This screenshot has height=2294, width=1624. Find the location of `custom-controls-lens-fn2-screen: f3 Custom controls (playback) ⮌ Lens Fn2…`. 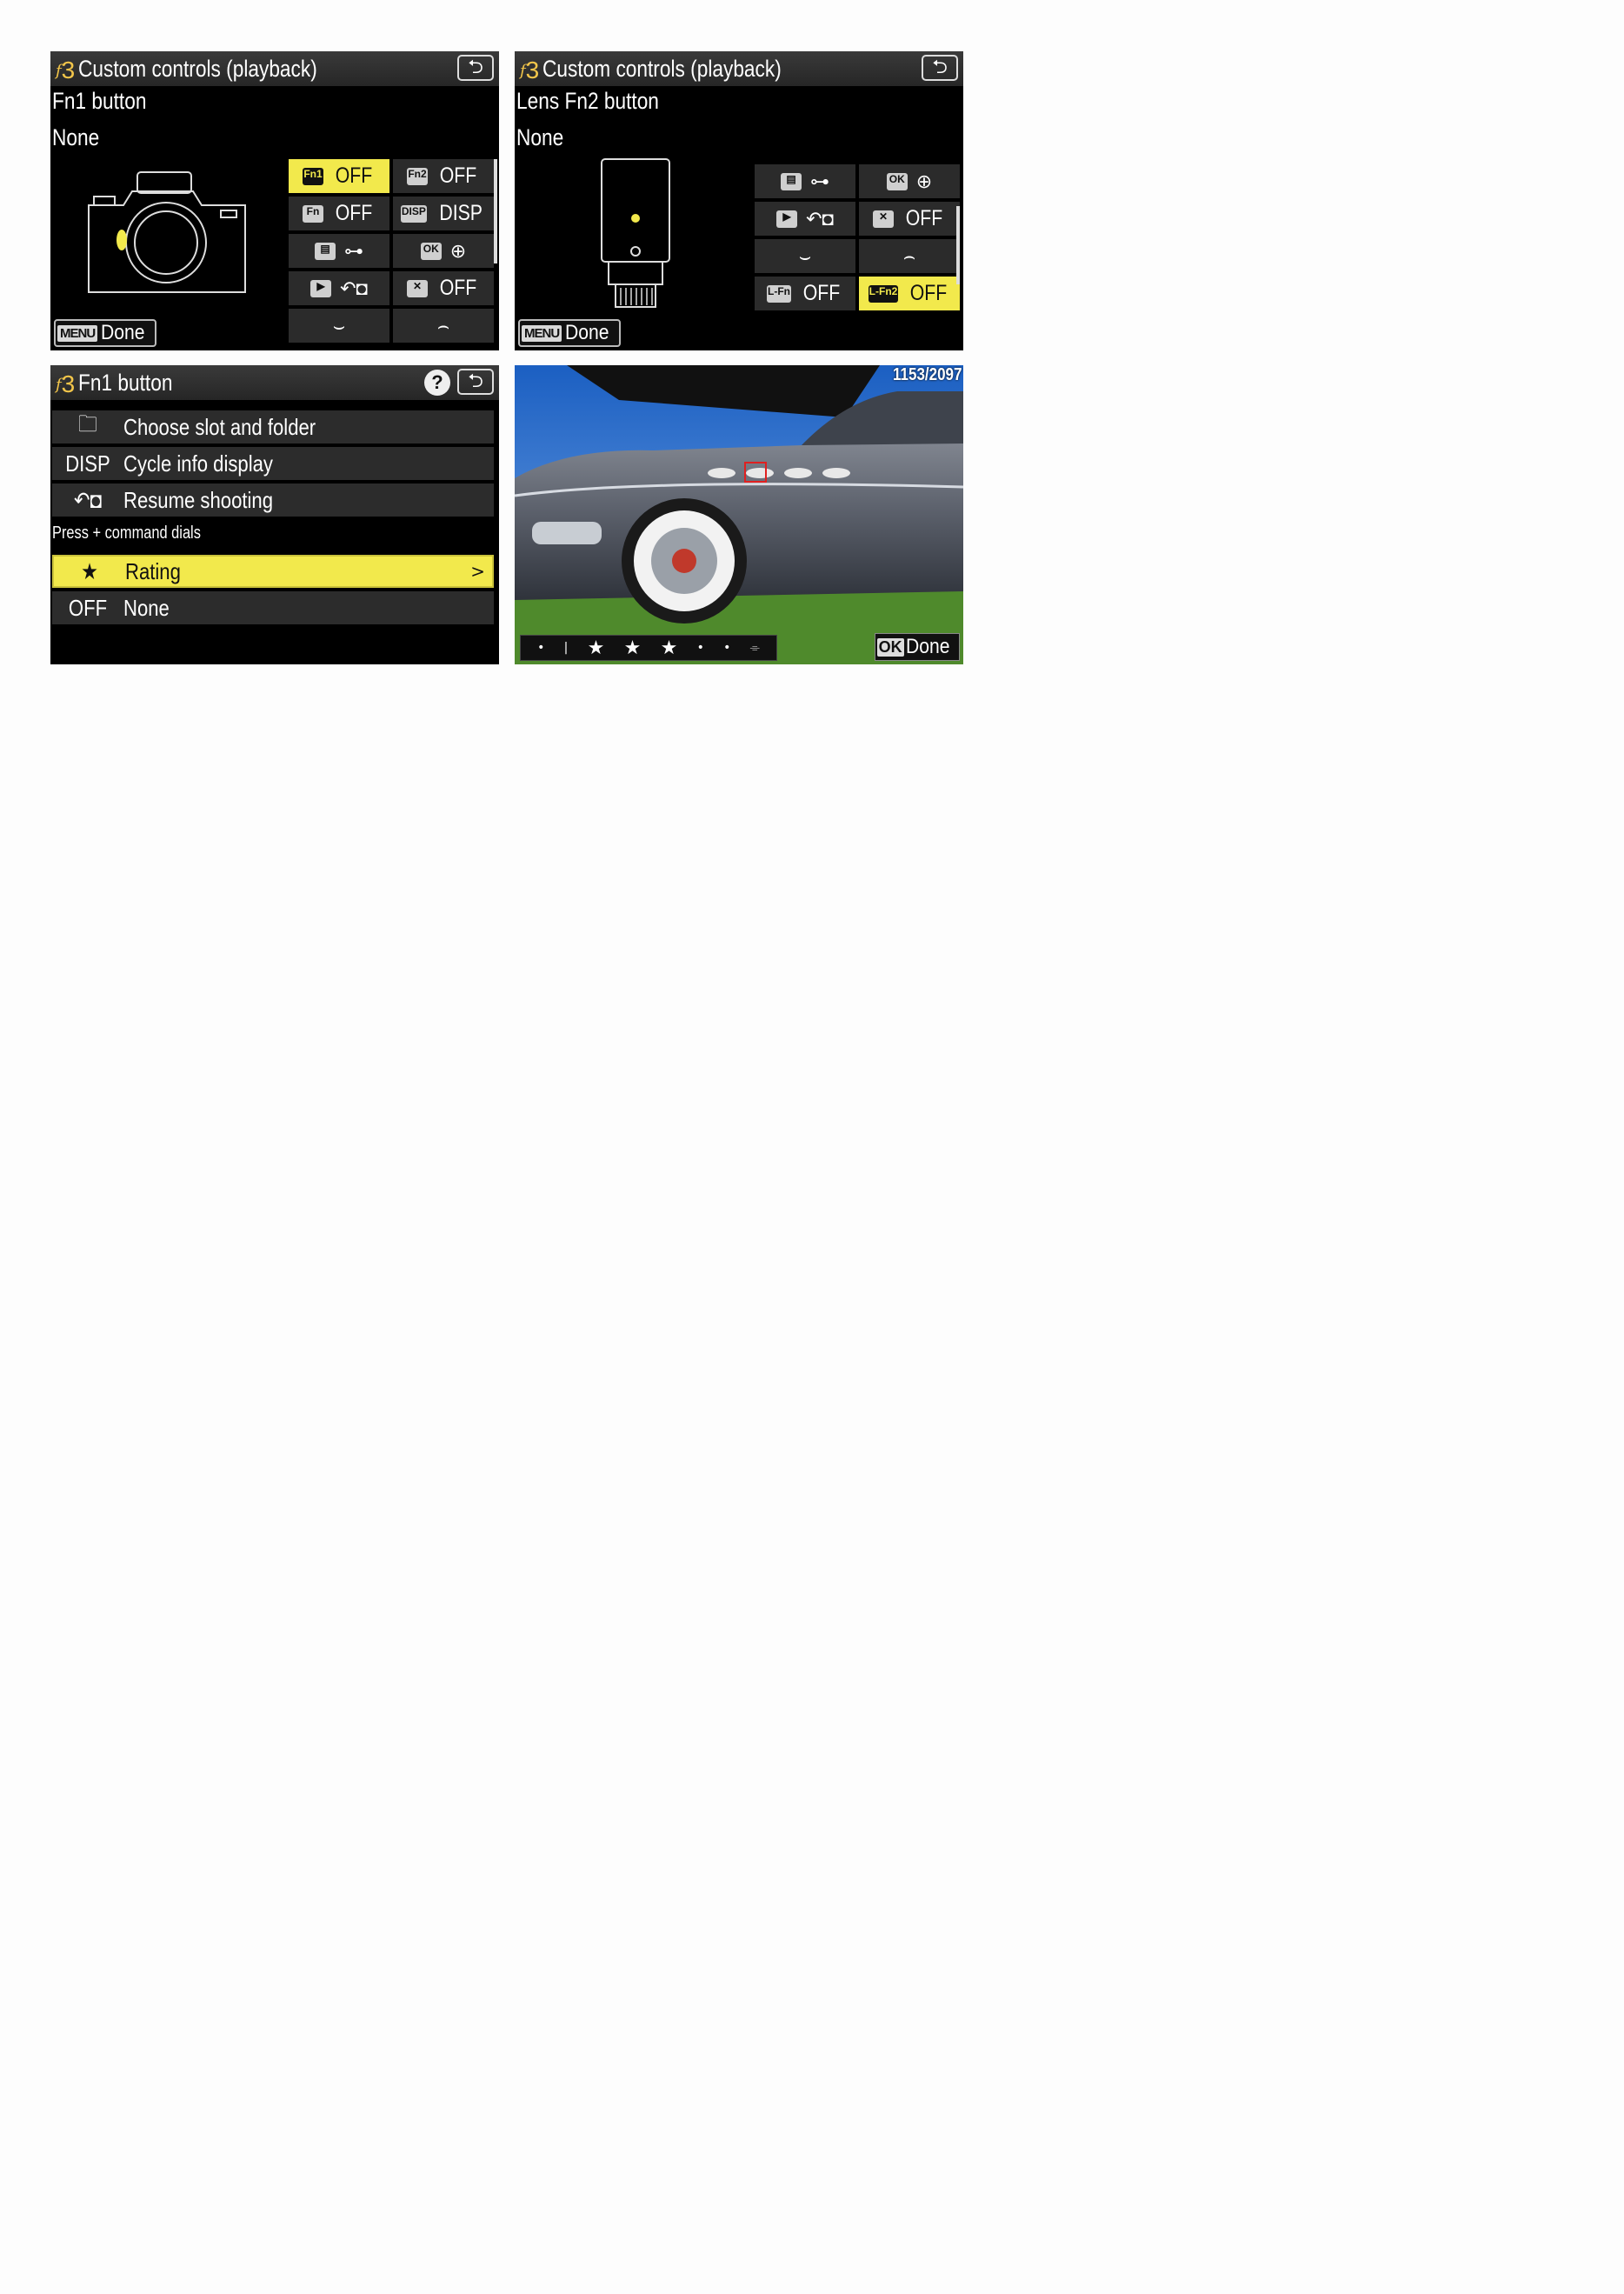

custom-controls-lens-fn2-screen: f3 Custom controls (playback) ⮌ Lens Fn2… is located at coordinates (739, 200).